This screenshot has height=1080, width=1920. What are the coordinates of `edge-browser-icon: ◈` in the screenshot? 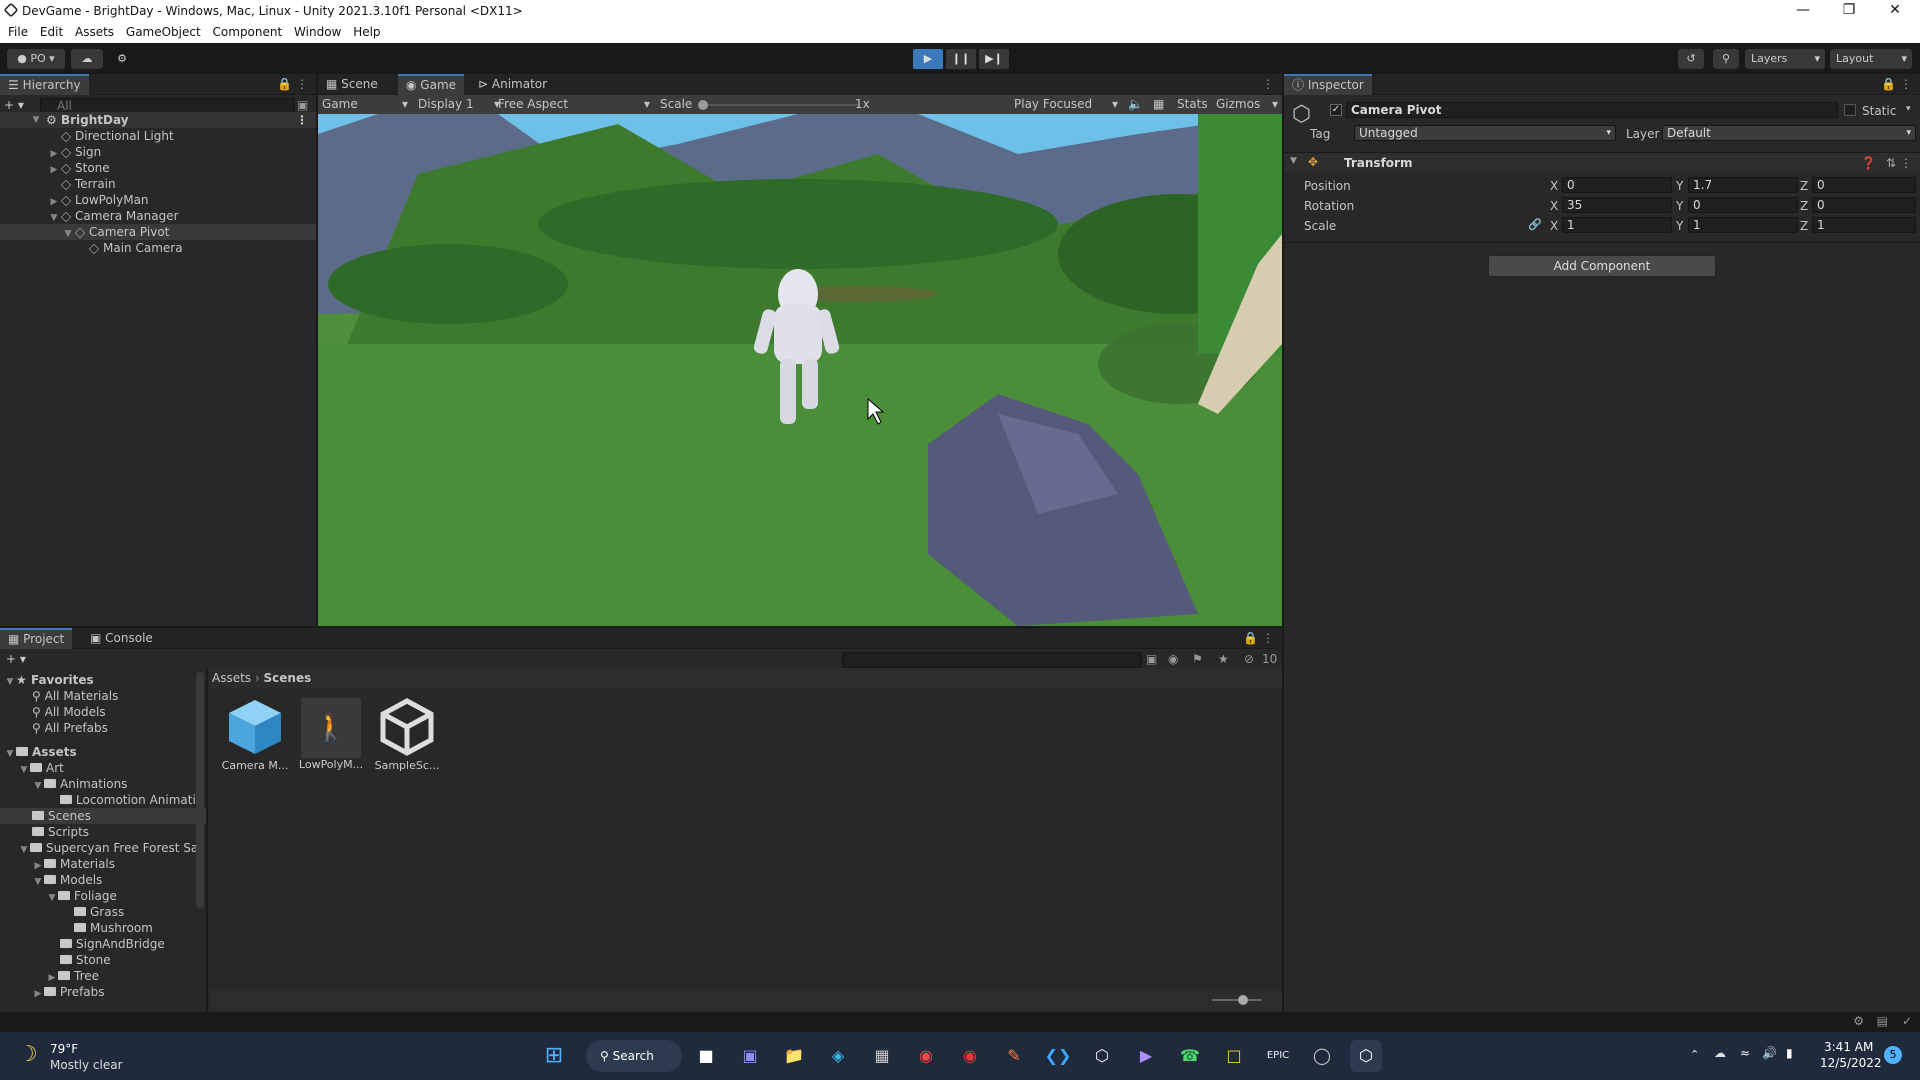 It's located at (838, 1056).